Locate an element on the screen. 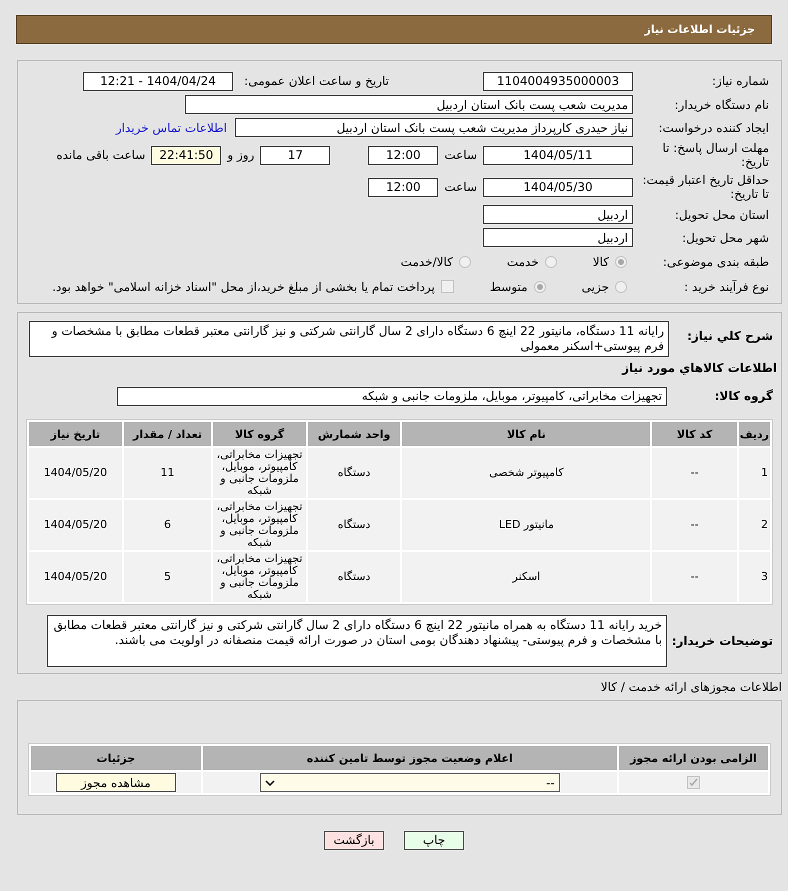  table-cell: 2 is located at coordinates (754, 525).